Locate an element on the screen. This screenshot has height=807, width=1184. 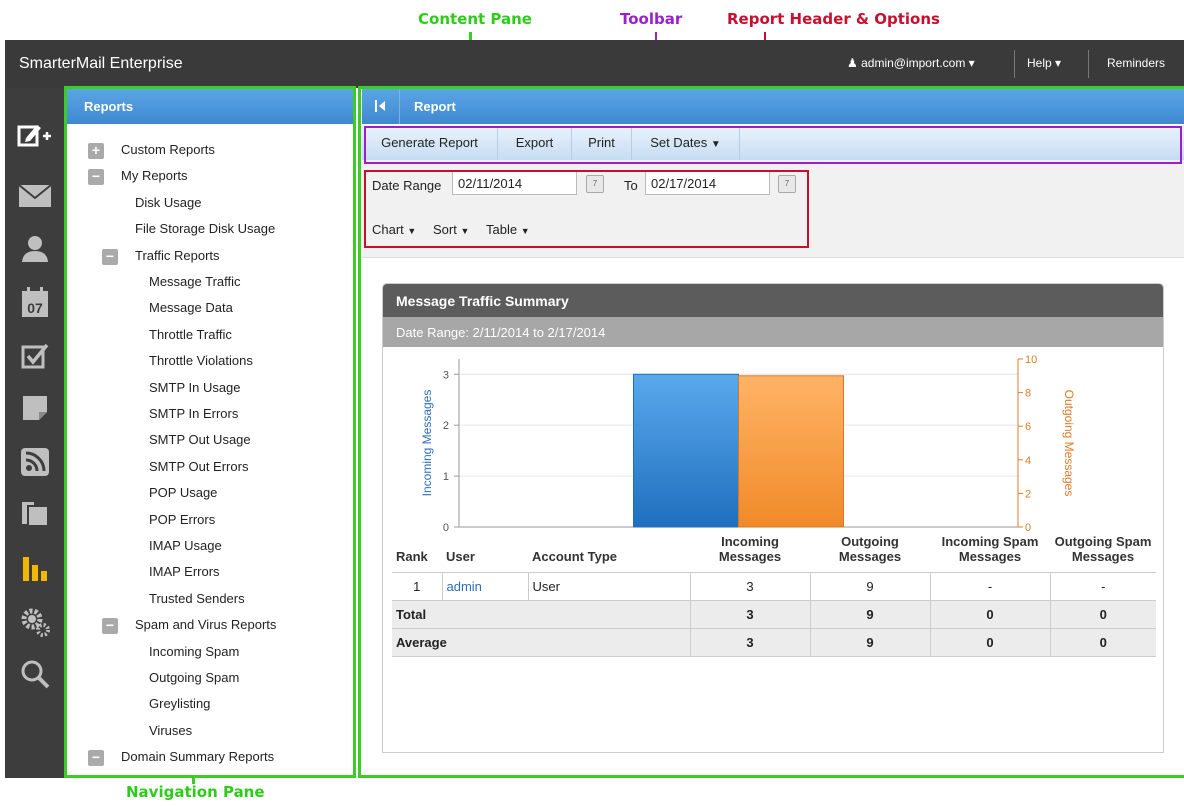
navigation-pane-annotation: Navigation Pane is located at coordinates (195, 792).